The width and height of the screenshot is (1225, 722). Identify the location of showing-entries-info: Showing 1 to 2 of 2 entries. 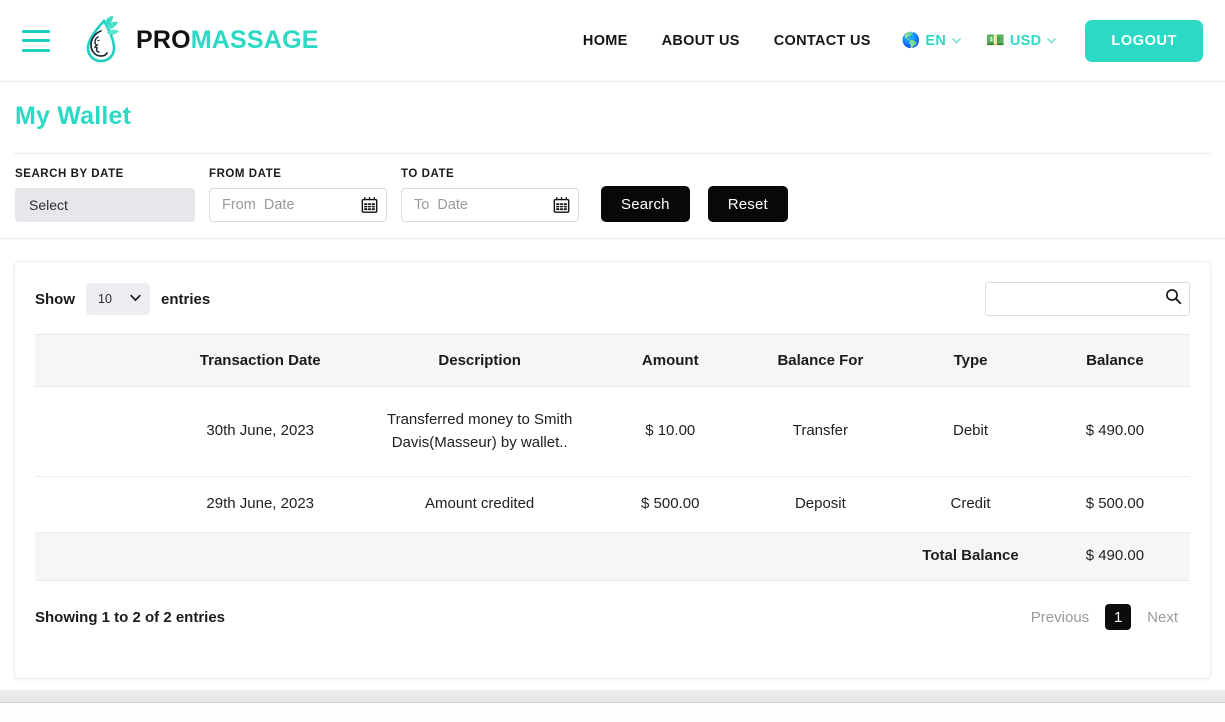
(130, 617).